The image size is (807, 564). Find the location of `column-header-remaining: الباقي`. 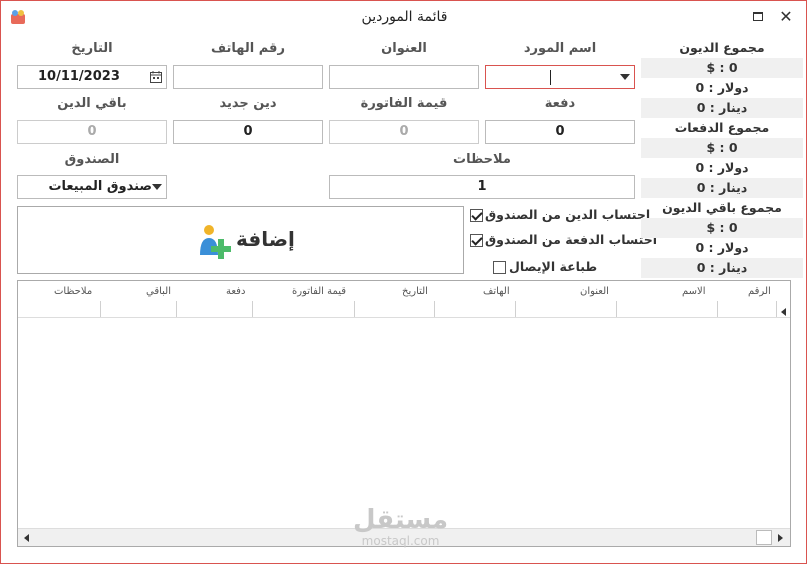

column-header-remaining: الباقي is located at coordinates (158, 291).